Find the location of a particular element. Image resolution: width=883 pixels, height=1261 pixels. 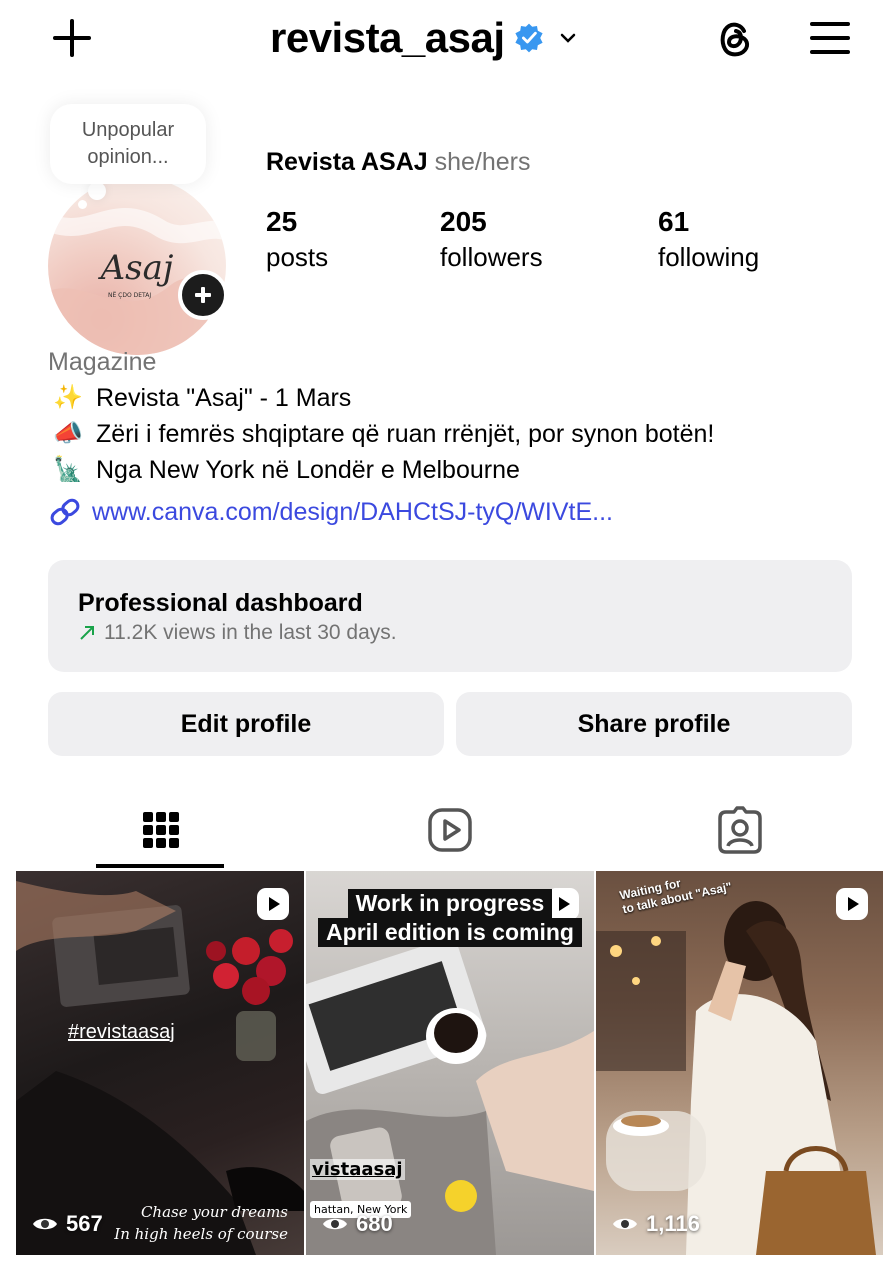

bio-line: 🗽 Nga New York në Londër e Melbourne is located at coordinates (458, 470).